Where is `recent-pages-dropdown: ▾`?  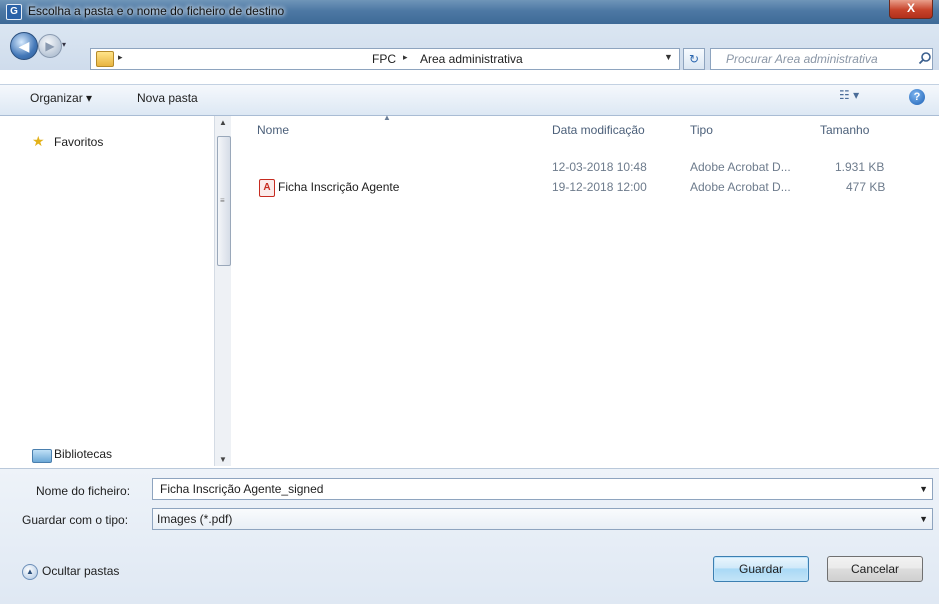 recent-pages-dropdown: ▾ is located at coordinates (67, 45).